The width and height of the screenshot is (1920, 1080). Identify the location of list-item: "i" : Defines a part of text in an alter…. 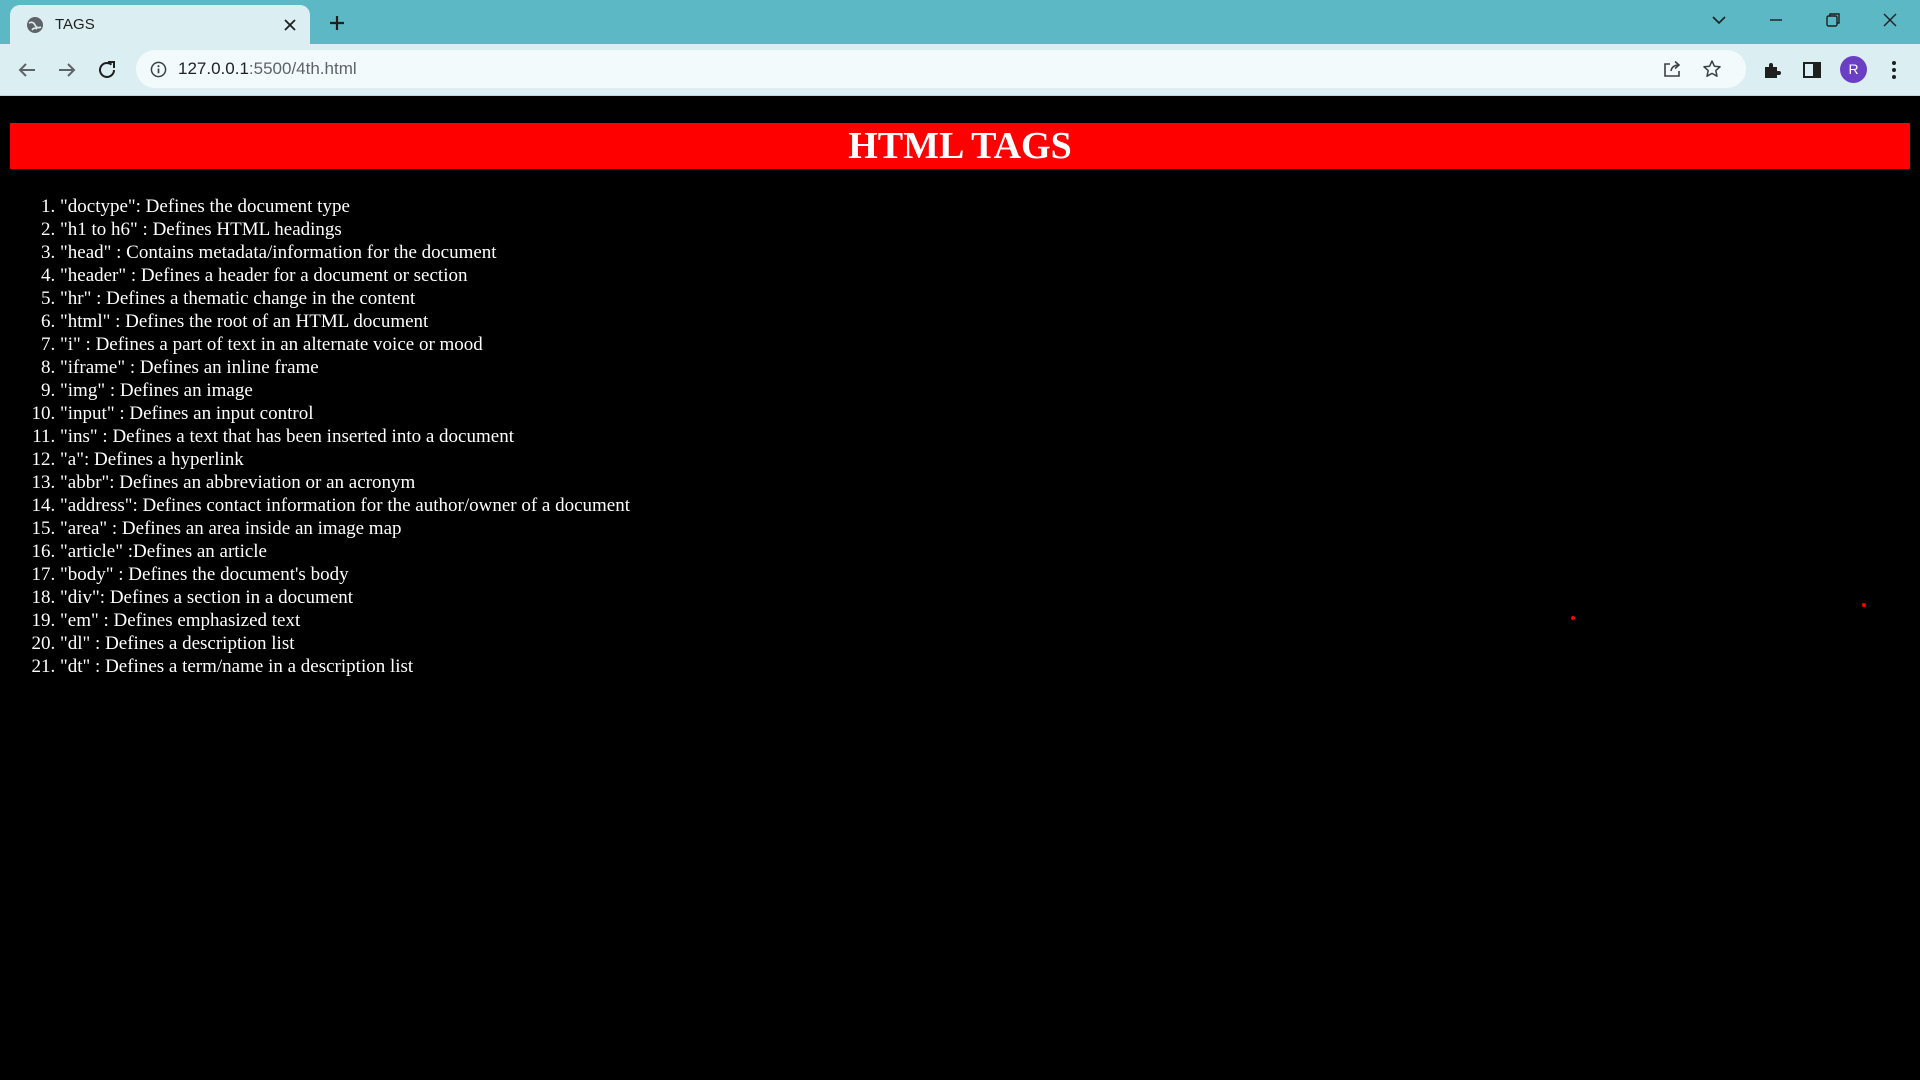
(345, 344).